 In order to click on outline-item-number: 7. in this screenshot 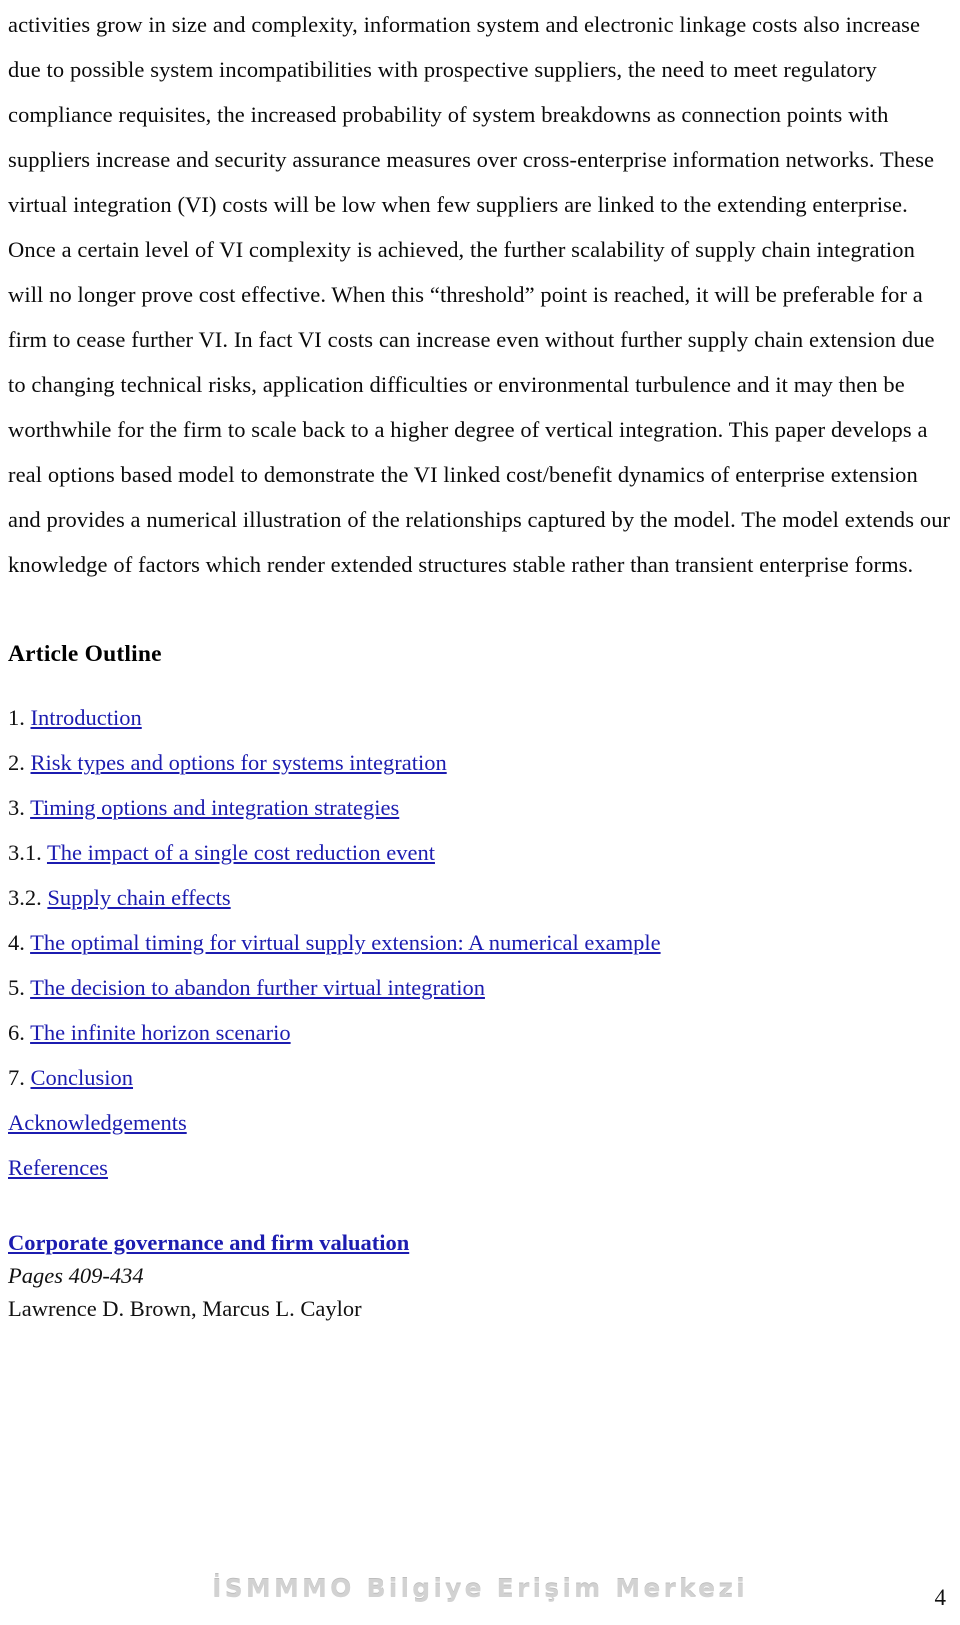, I will do `click(16, 1077)`.